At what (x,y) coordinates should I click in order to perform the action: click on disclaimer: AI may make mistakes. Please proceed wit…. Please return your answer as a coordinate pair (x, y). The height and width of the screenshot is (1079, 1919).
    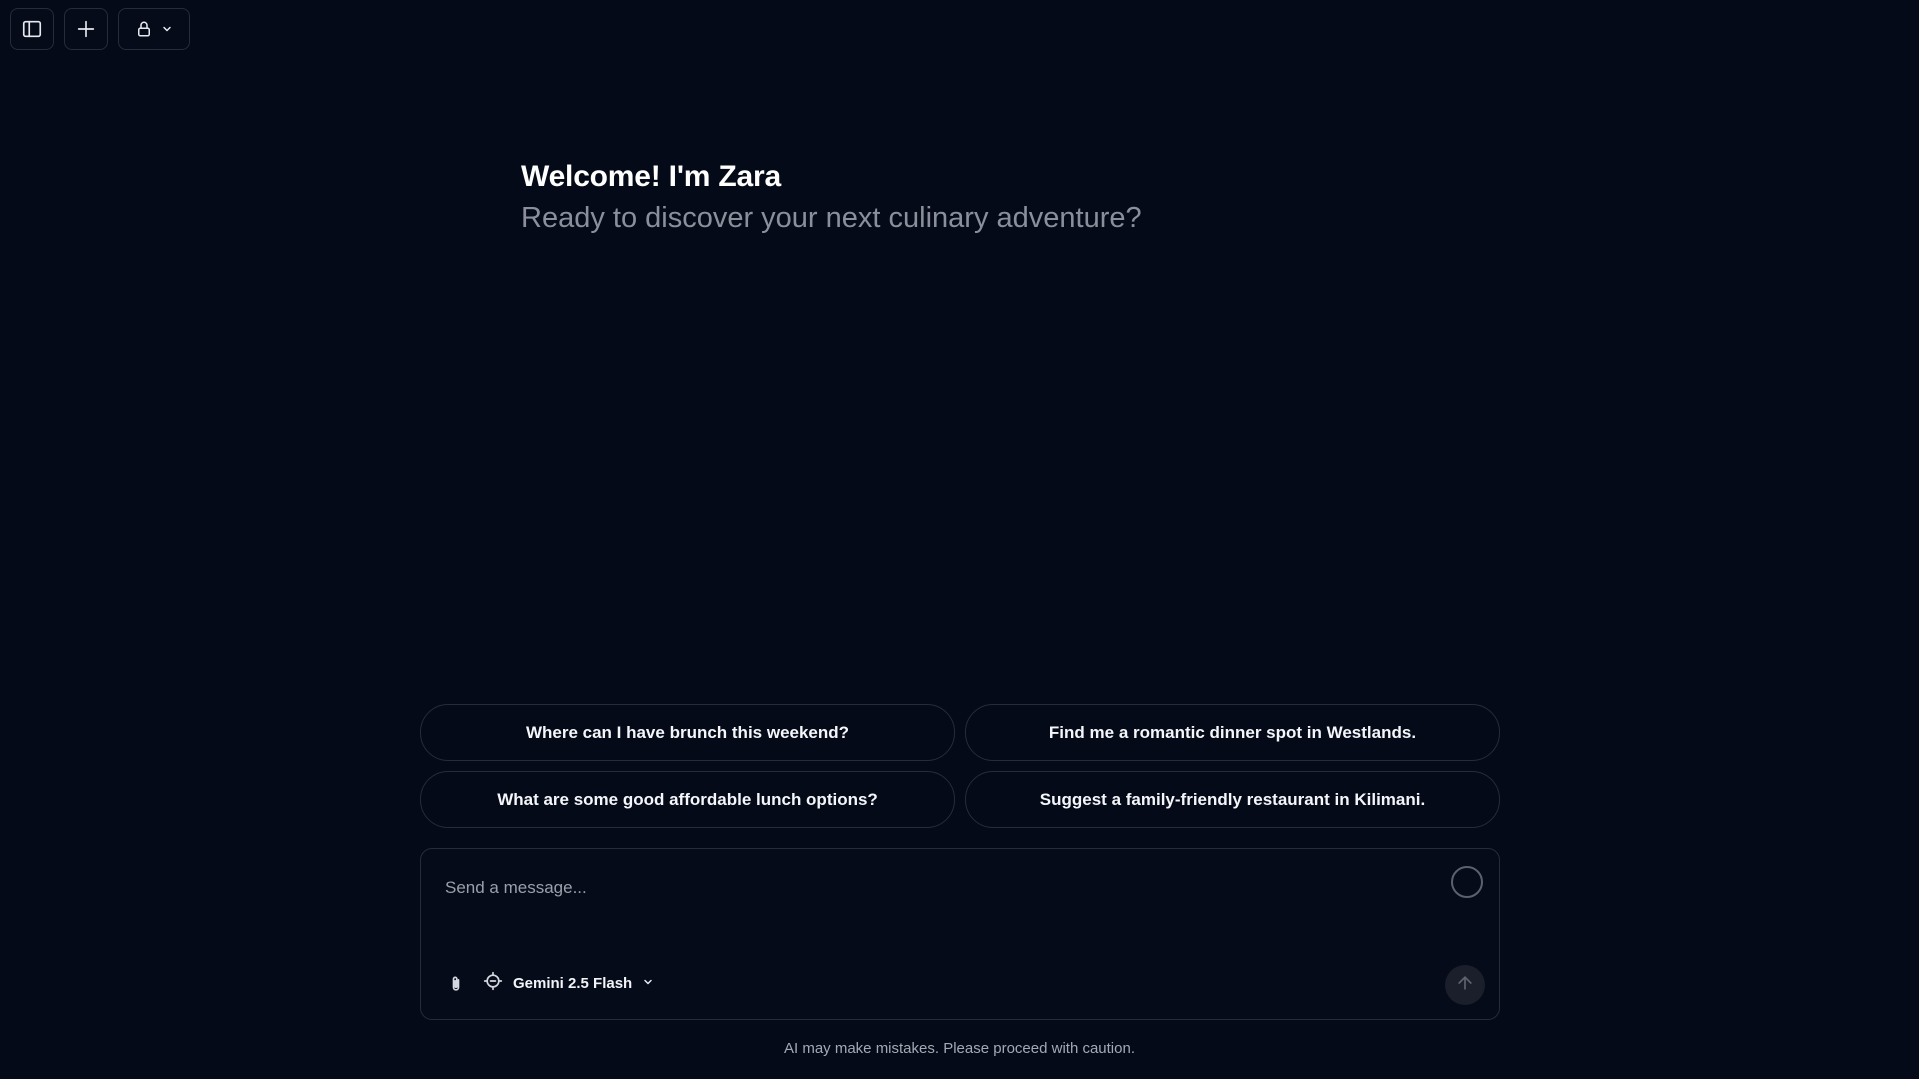
    Looking at the image, I should click on (959, 1048).